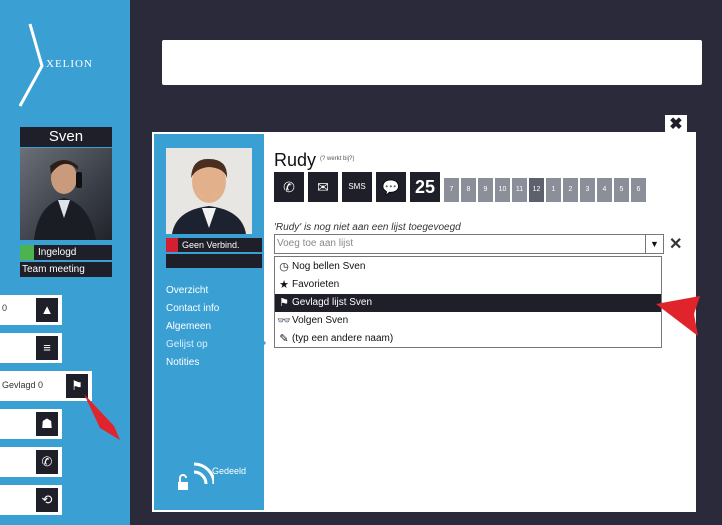 This screenshot has height=525, width=722. What do you see at coordinates (66, 137) in the screenshot?
I see `user-name: Sven` at bounding box center [66, 137].